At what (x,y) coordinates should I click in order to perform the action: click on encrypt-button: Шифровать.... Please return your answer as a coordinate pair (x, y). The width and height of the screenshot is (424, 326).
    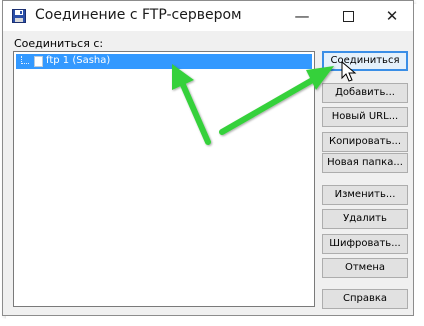
    Looking at the image, I should click on (365, 244).